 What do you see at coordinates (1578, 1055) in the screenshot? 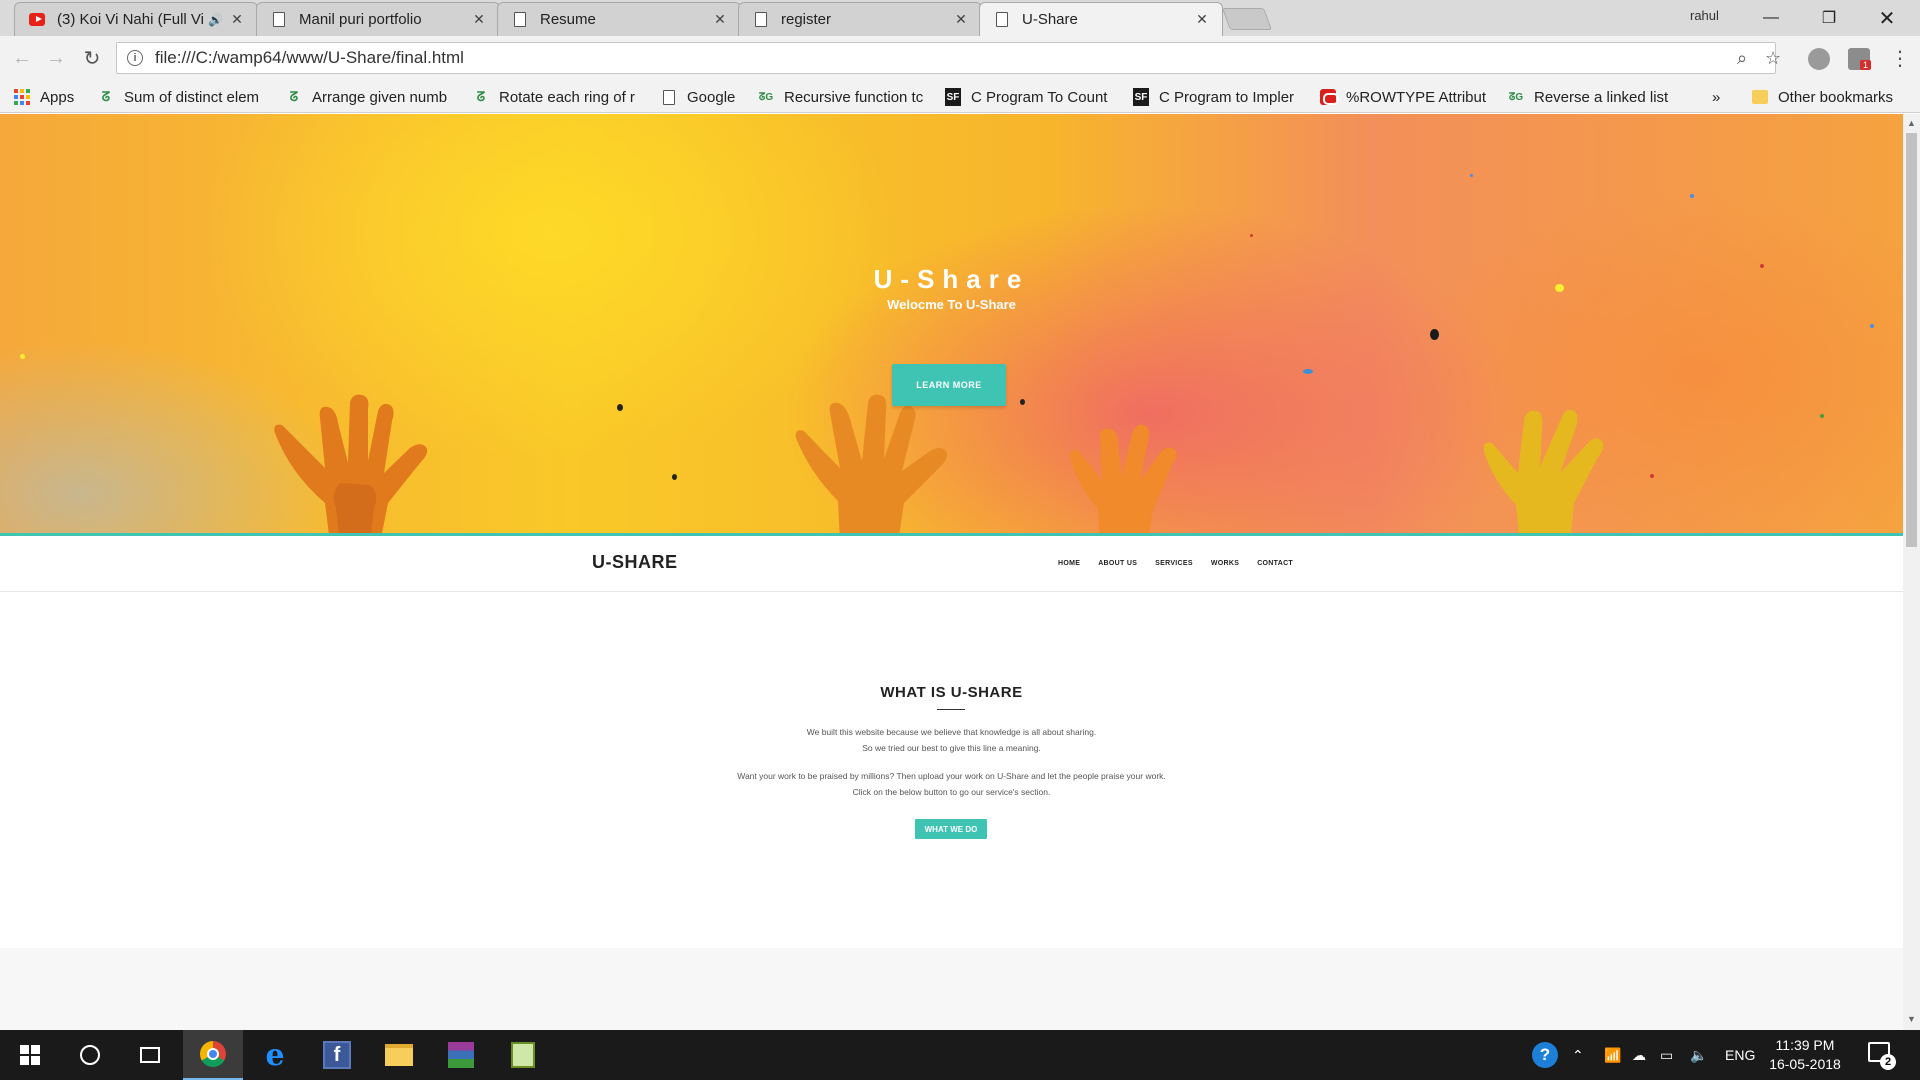
I see `tray-overflow-icon: ⌃` at bounding box center [1578, 1055].